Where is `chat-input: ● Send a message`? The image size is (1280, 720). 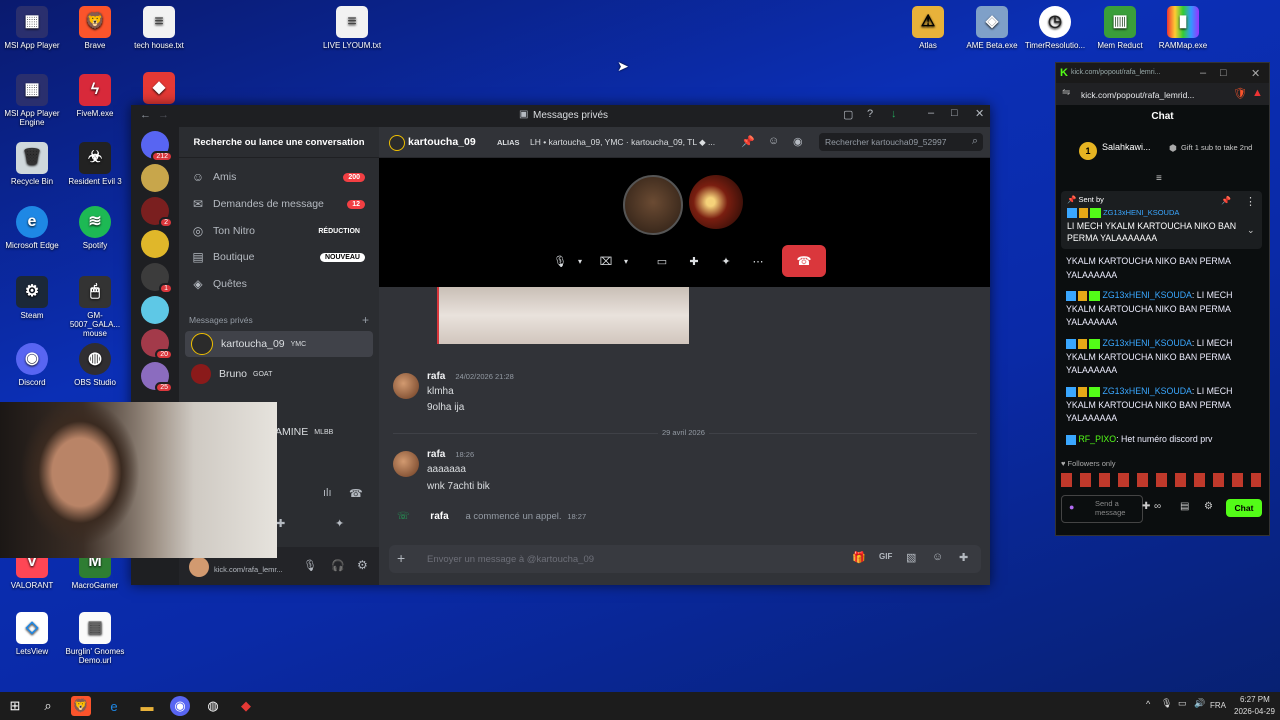
chat-input: ● Send a message is located at coordinates (1102, 509).